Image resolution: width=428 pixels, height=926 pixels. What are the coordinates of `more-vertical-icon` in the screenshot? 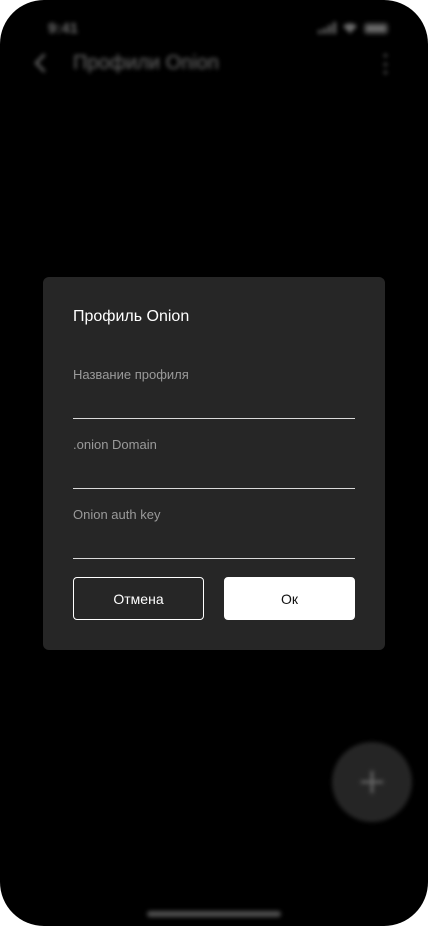 It's located at (385, 64).